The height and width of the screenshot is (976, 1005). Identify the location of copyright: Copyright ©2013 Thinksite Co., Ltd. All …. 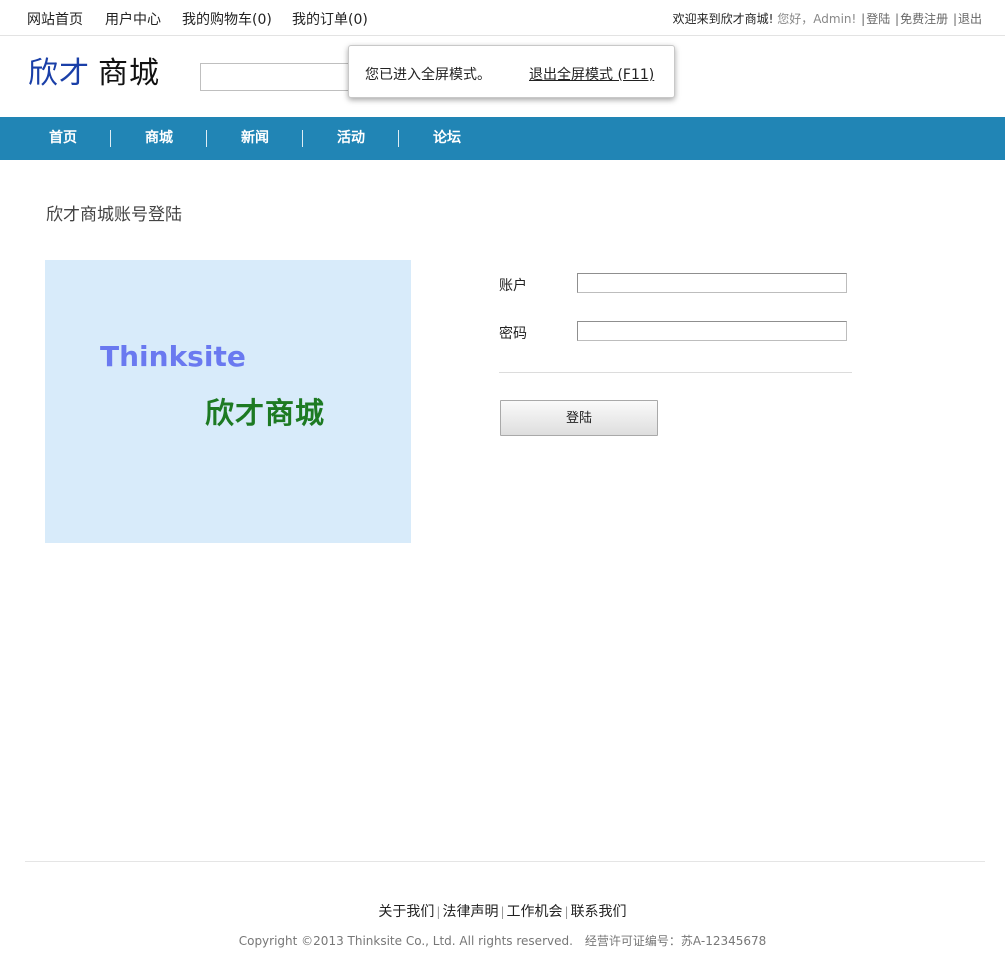
(502, 940).